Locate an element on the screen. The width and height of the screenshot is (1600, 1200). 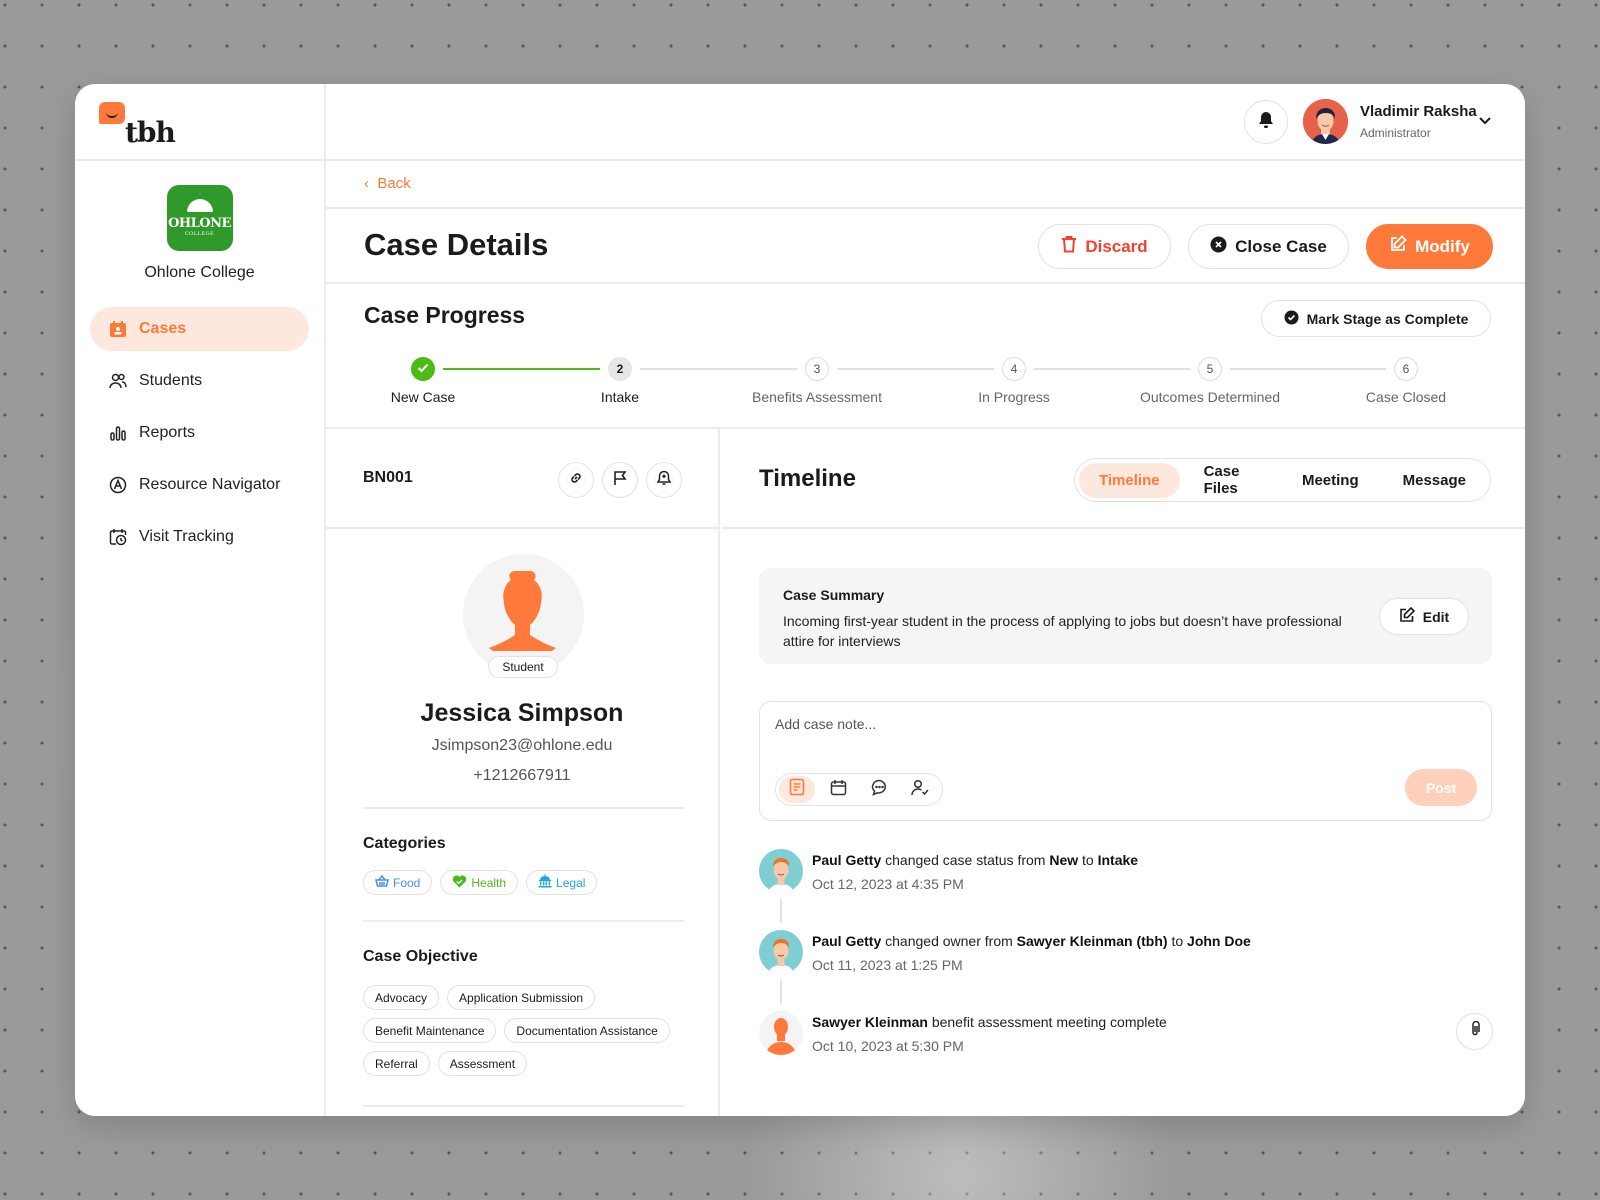
case-note-input is located at coordinates (1075, 724).